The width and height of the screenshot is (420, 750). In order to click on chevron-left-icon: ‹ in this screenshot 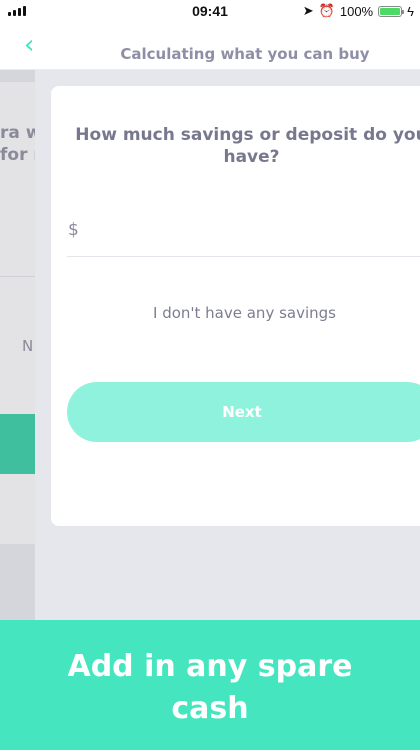, I will do `click(29, 45)`.